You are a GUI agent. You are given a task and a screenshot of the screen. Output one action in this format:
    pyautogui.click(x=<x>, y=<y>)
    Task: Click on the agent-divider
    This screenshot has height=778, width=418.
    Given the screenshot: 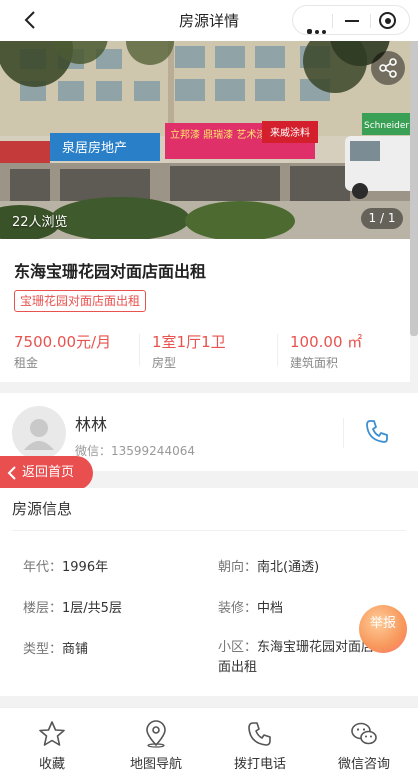 What is the action you would take?
    pyautogui.click(x=343, y=433)
    